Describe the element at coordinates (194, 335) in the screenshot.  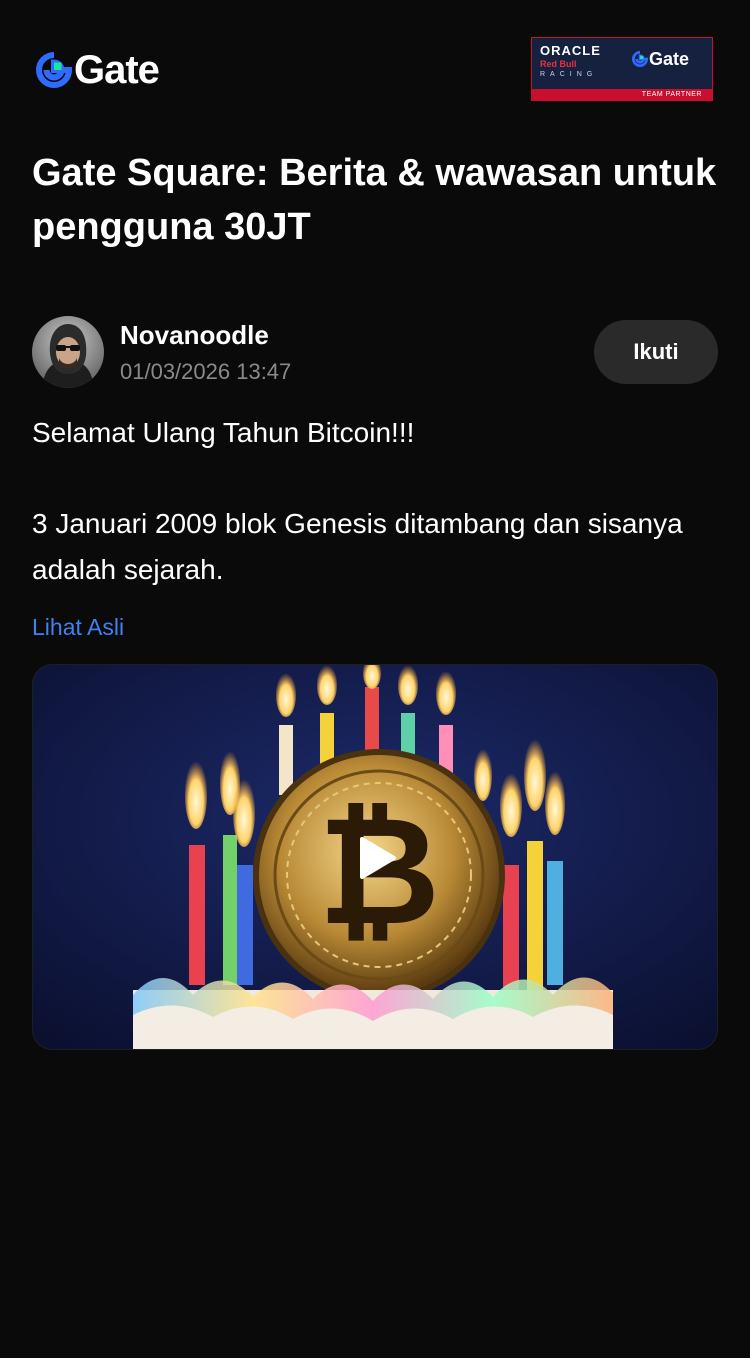
I see `author-name: Novanoodle` at that location.